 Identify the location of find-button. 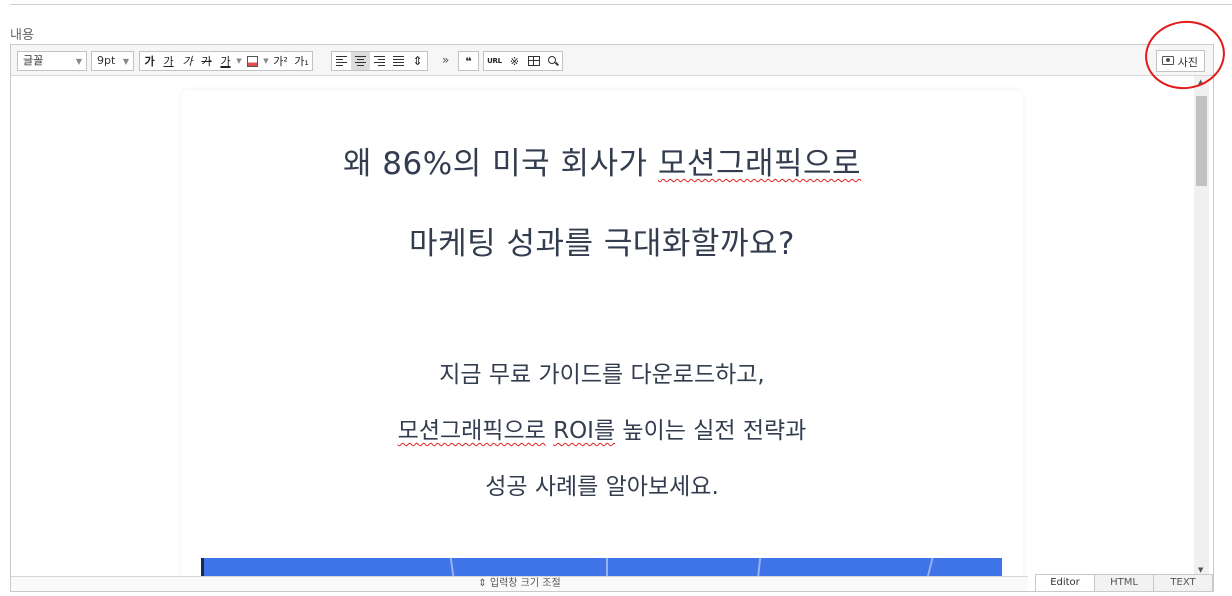
(552, 61).